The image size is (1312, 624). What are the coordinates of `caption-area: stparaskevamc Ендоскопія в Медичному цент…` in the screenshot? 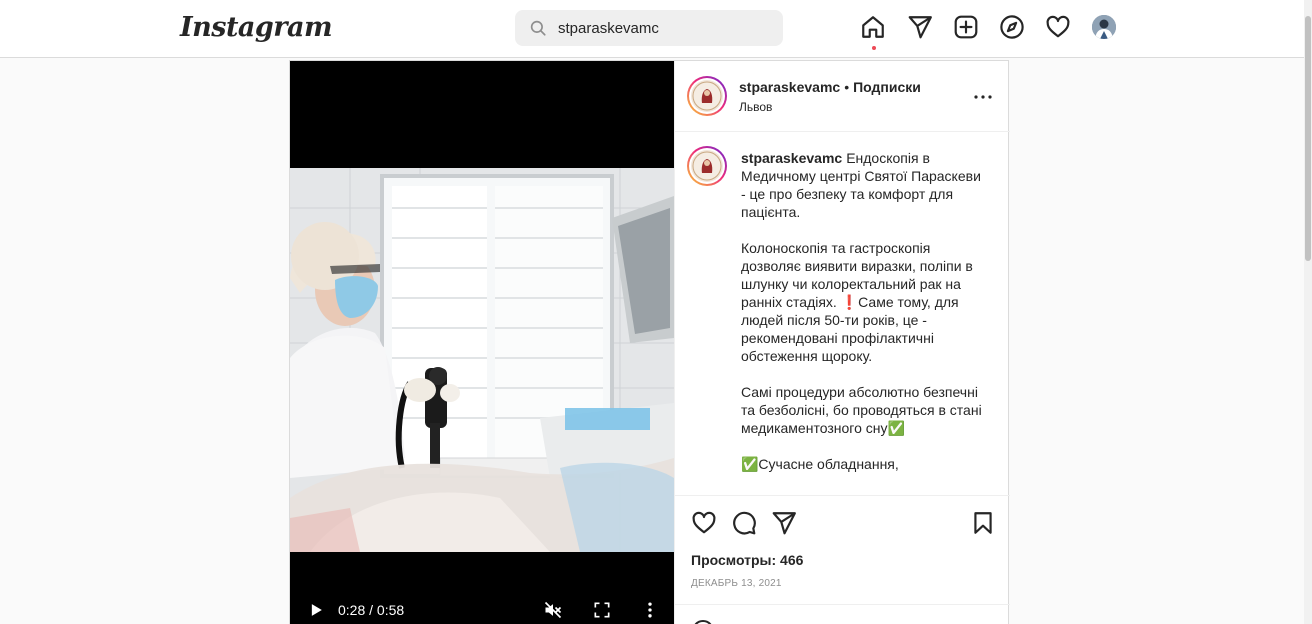 It's located at (842, 314).